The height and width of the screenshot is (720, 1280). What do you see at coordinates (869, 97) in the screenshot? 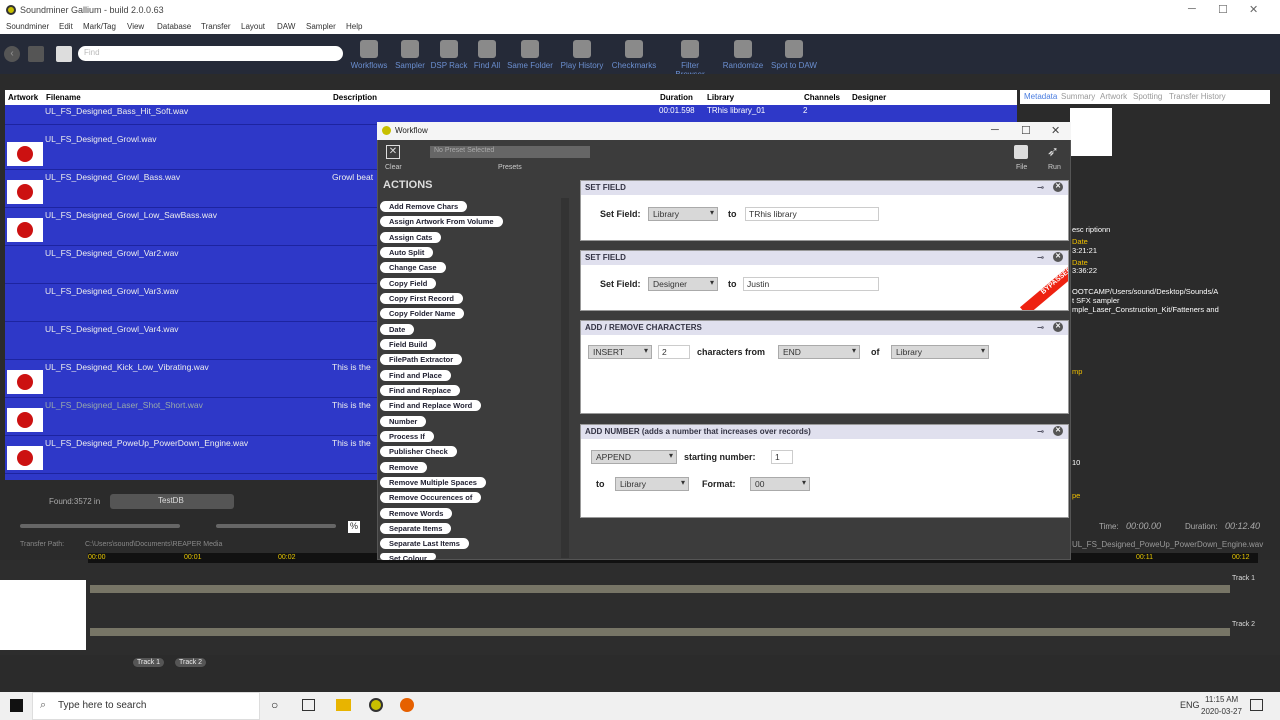
I see `col-designer: Designer` at bounding box center [869, 97].